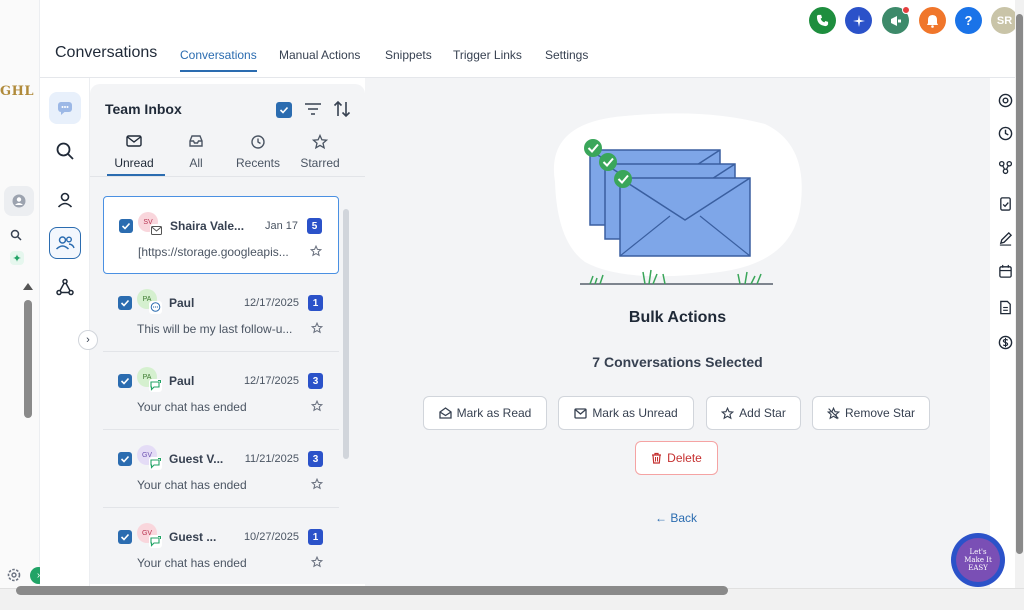 The image size is (1024, 610). What do you see at coordinates (932, 20) in the screenshot?
I see `bell-icon` at bounding box center [932, 20].